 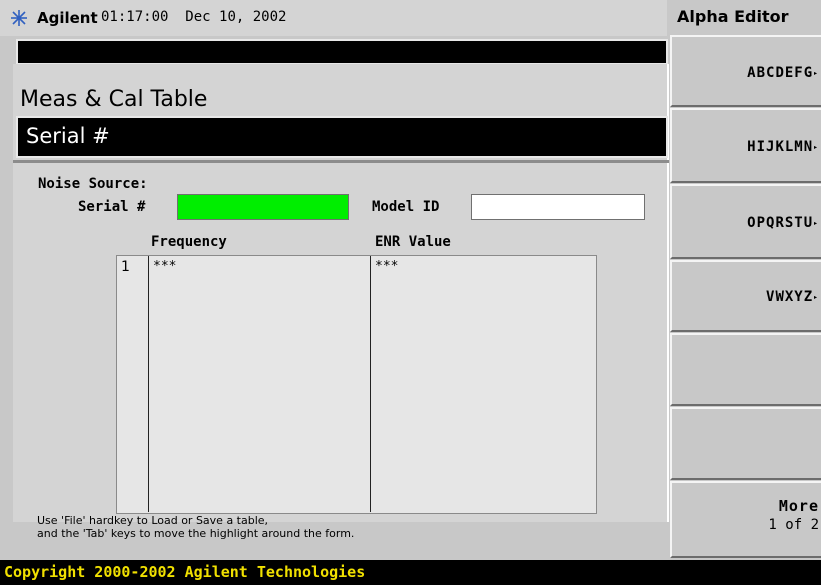 What do you see at coordinates (189, 242) in the screenshot?
I see `column-header-frequency: Frequency` at bounding box center [189, 242].